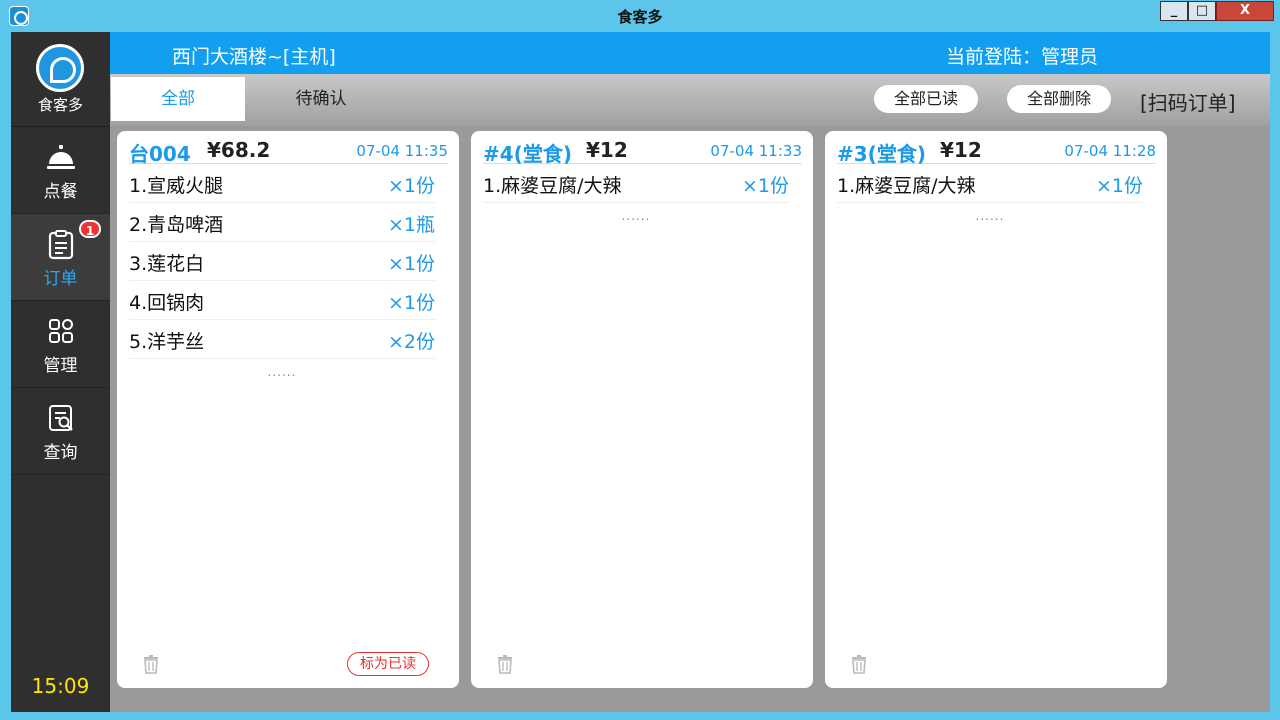 Image resolution: width=1280 pixels, height=720 pixels. I want to click on item-name: 4.回锅肉, so click(167, 303).